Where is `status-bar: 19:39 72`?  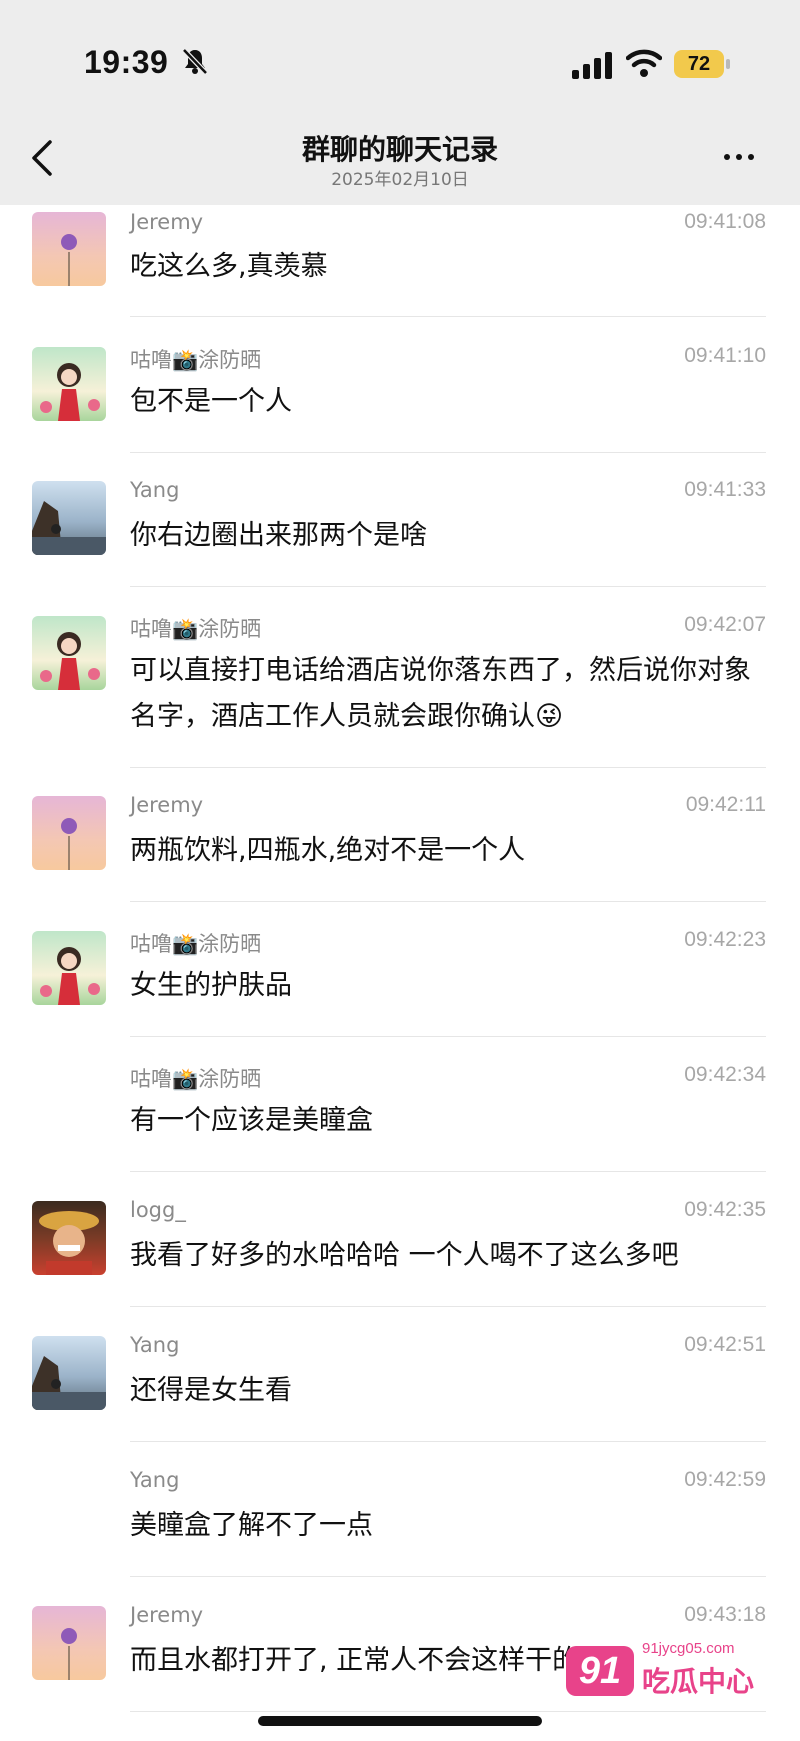 status-bar: 19:39 72 is located at coordinates (400, 55).